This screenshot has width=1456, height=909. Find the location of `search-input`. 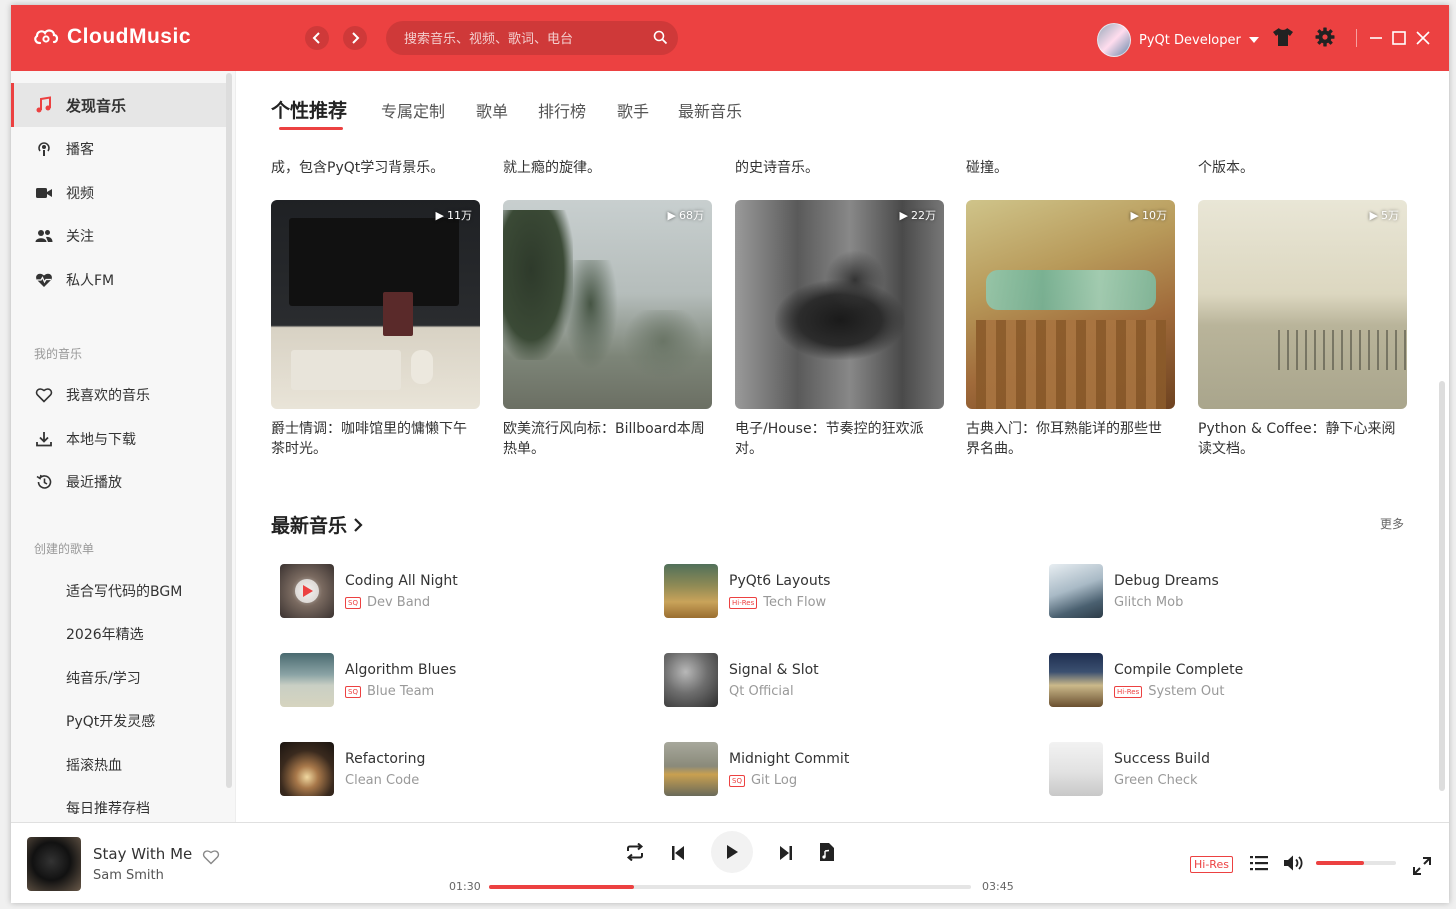

search-input is located at coordinates (524, 39).